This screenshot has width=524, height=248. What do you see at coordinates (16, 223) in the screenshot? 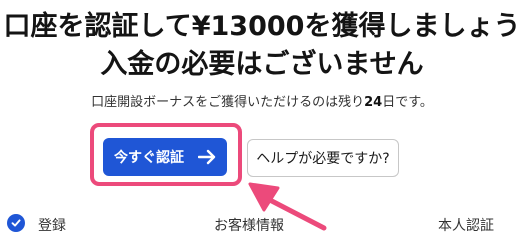
I see `check-circle-icon` at bounding box center [16, 223].